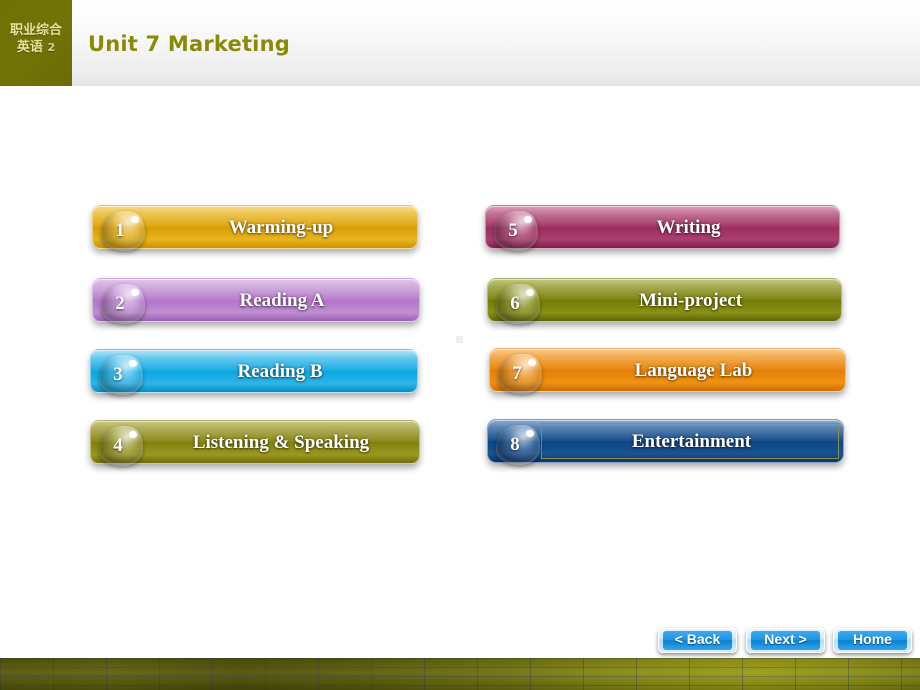 This screenshot has height=690, width=920. I want to click on menu-button-entertainment: 8 Entertainment, so click(665, 442).